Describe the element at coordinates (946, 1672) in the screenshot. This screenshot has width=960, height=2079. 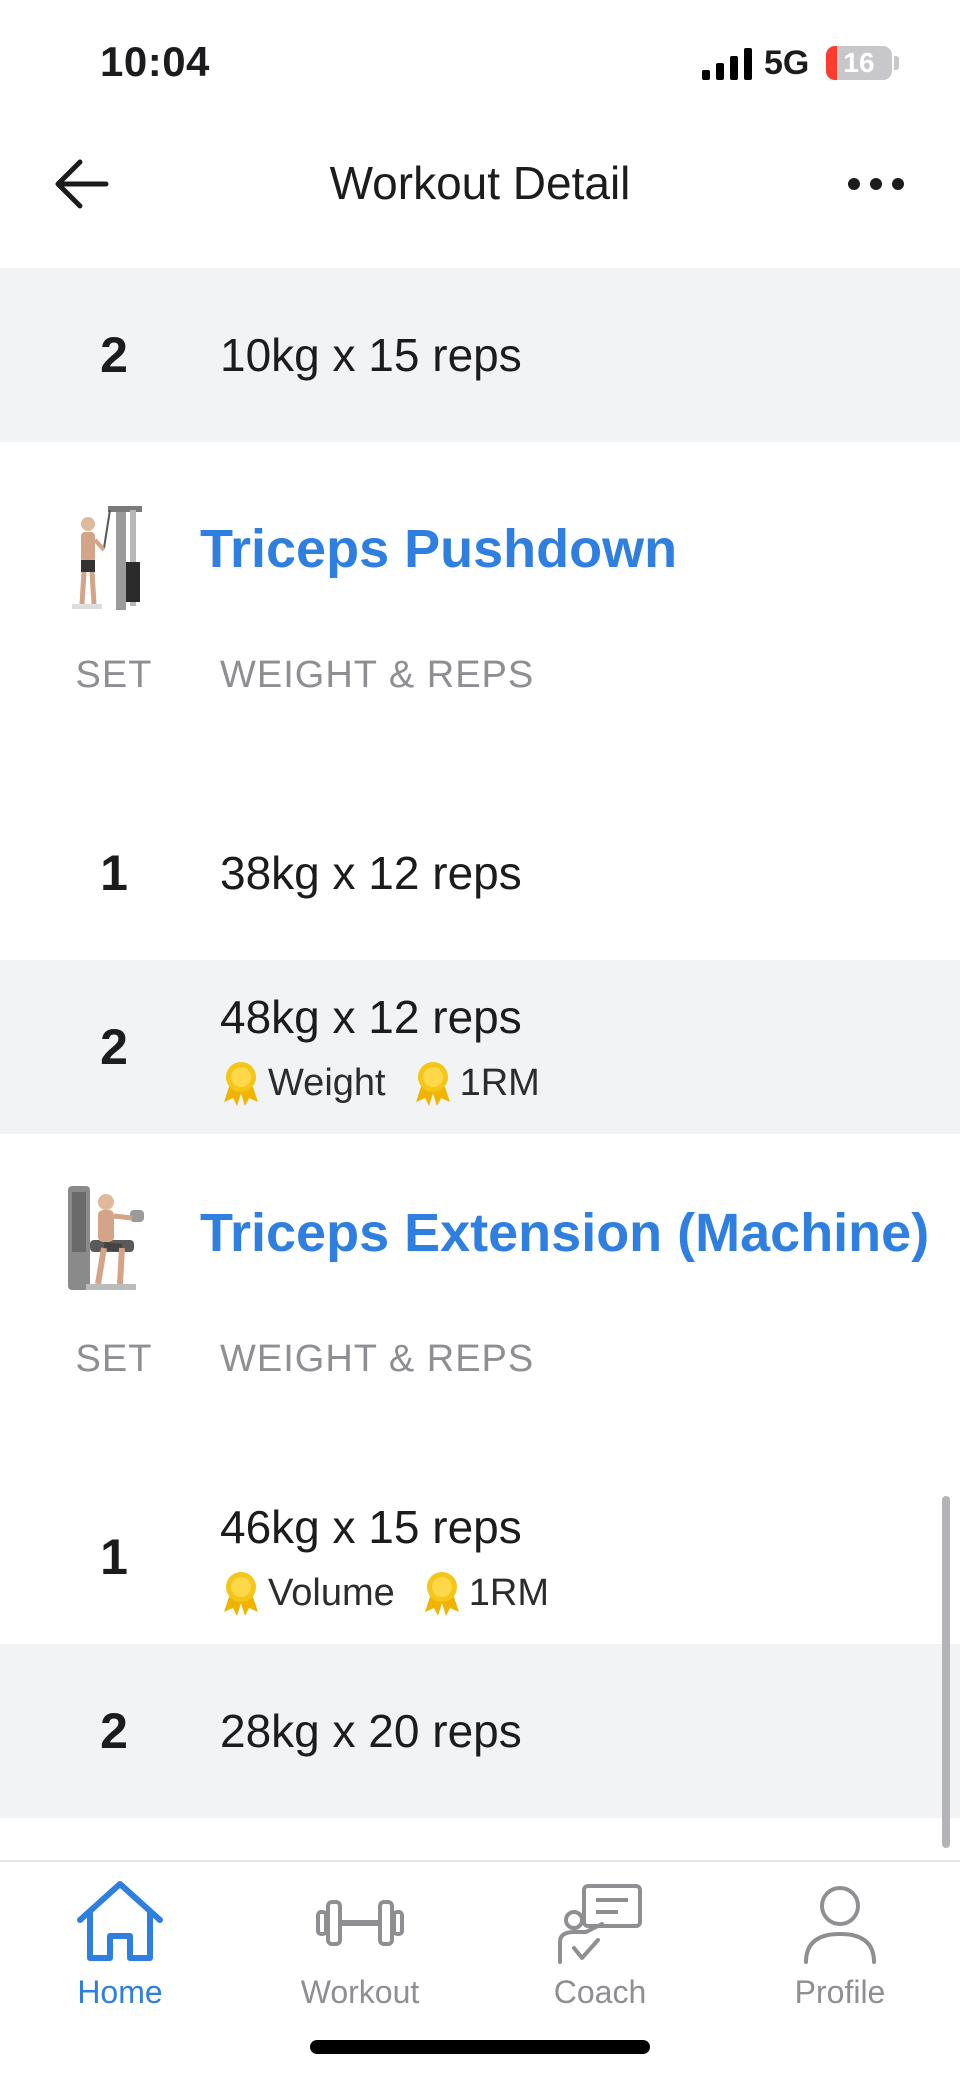
I see `scrollbar` at that location.